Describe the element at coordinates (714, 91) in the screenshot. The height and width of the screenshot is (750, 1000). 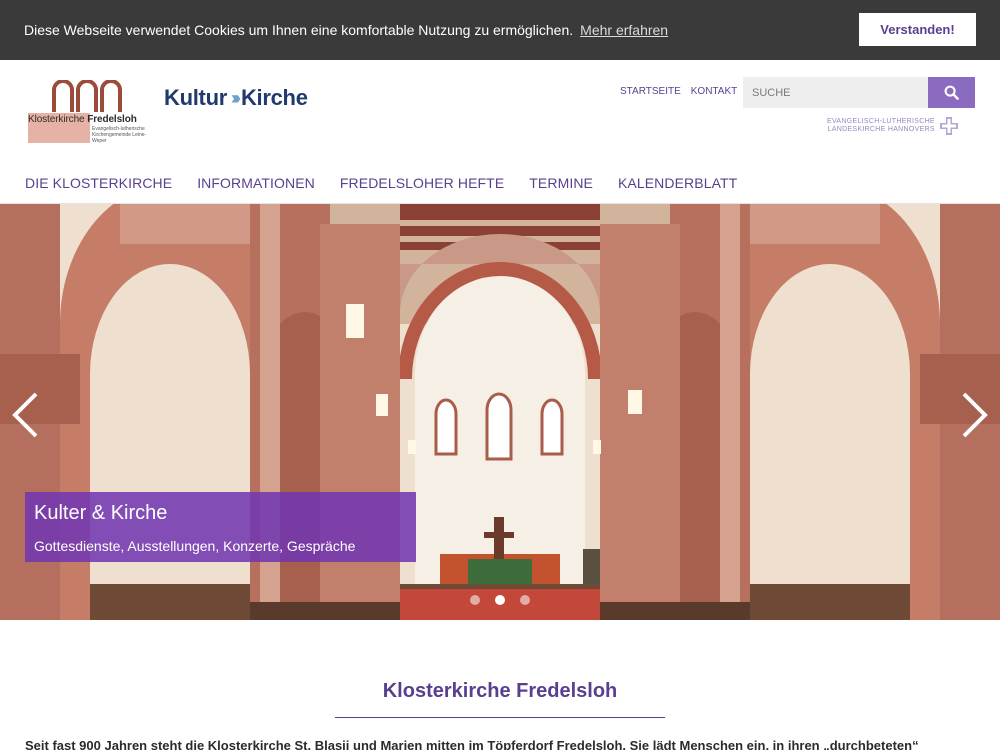
I see `nav-contact-link: KONTAKT` at that location.